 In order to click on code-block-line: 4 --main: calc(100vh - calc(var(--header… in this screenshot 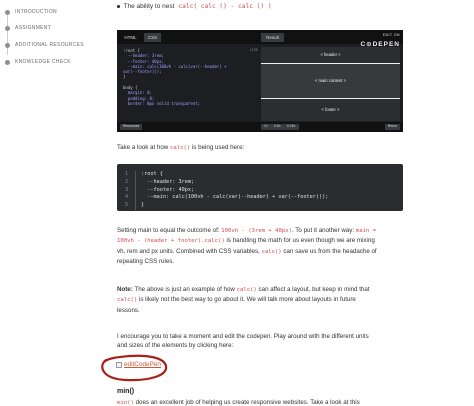, I will do `click(264, 198)`.